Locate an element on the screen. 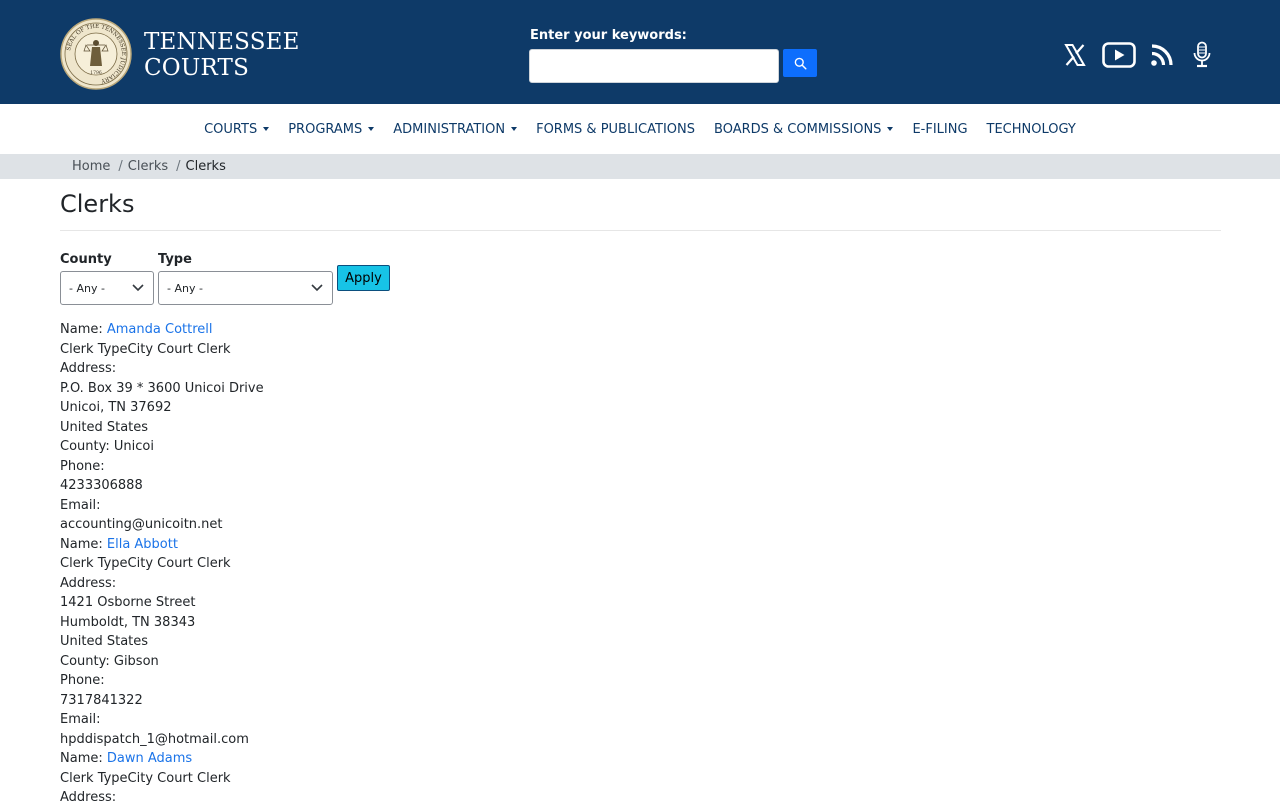 The width and height of the screenshot is (1280, 808). clerk-name-link: Ella Abbott is located at coordinates (142, 544).